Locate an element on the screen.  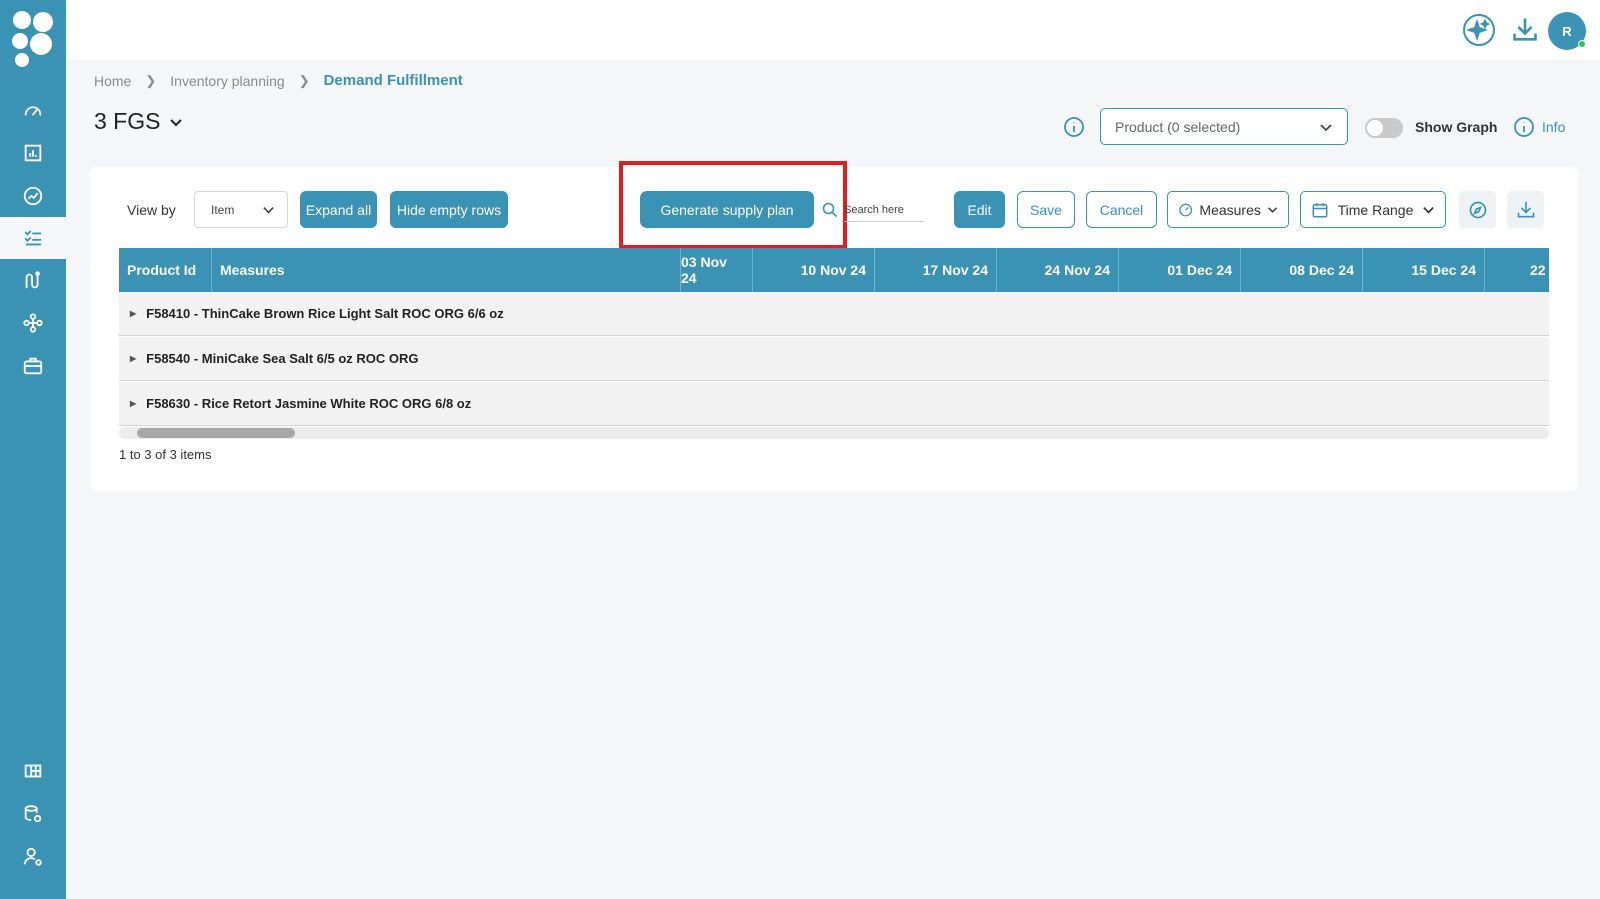
page-title-dropdown: 3 FGS is located at coordinates (139, 121).